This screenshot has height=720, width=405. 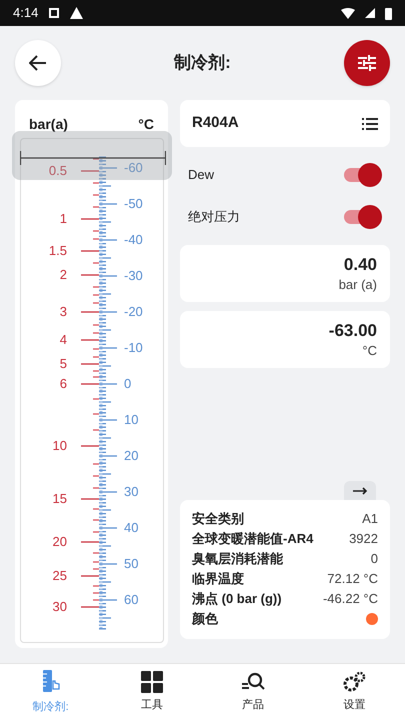 I want to click on status-time: 4:14, so click(x=25, y=13).